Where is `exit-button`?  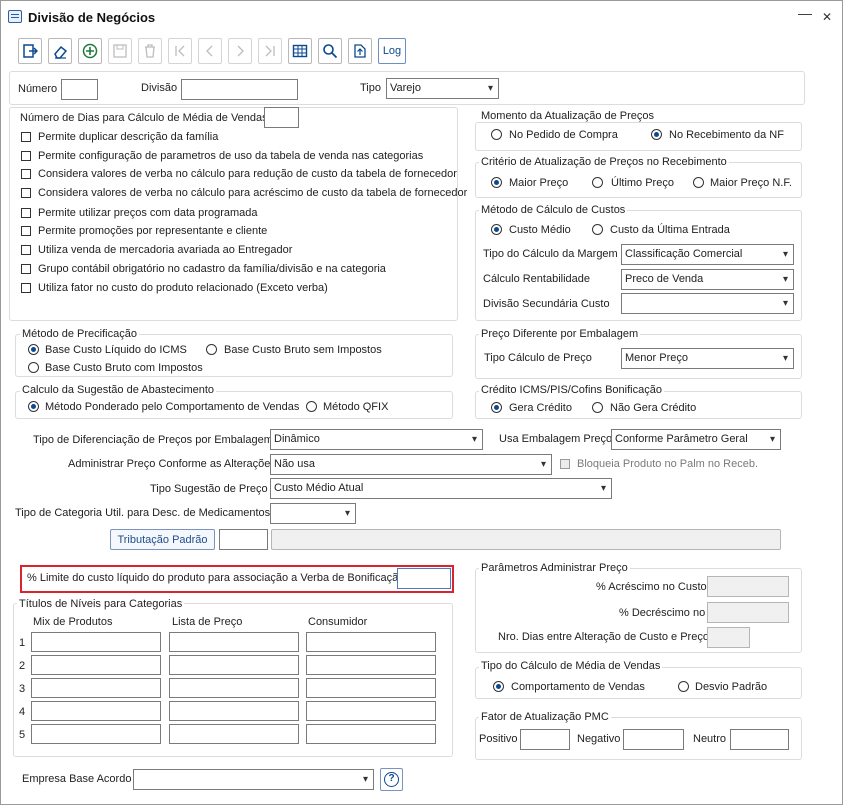 exit-button is located at coordinates (30, 51).